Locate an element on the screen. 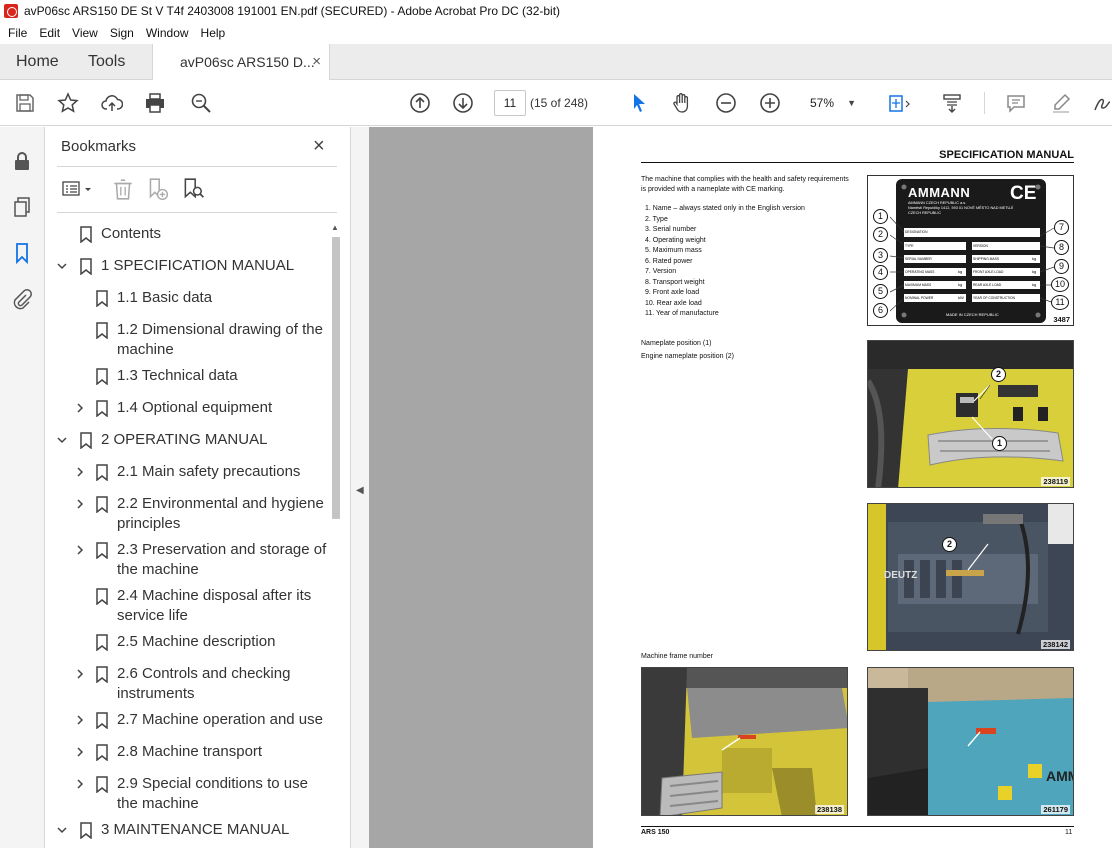 The width and height of the screenshot is (1112, 848). attachment-icon is located at coordinates (22, 299).